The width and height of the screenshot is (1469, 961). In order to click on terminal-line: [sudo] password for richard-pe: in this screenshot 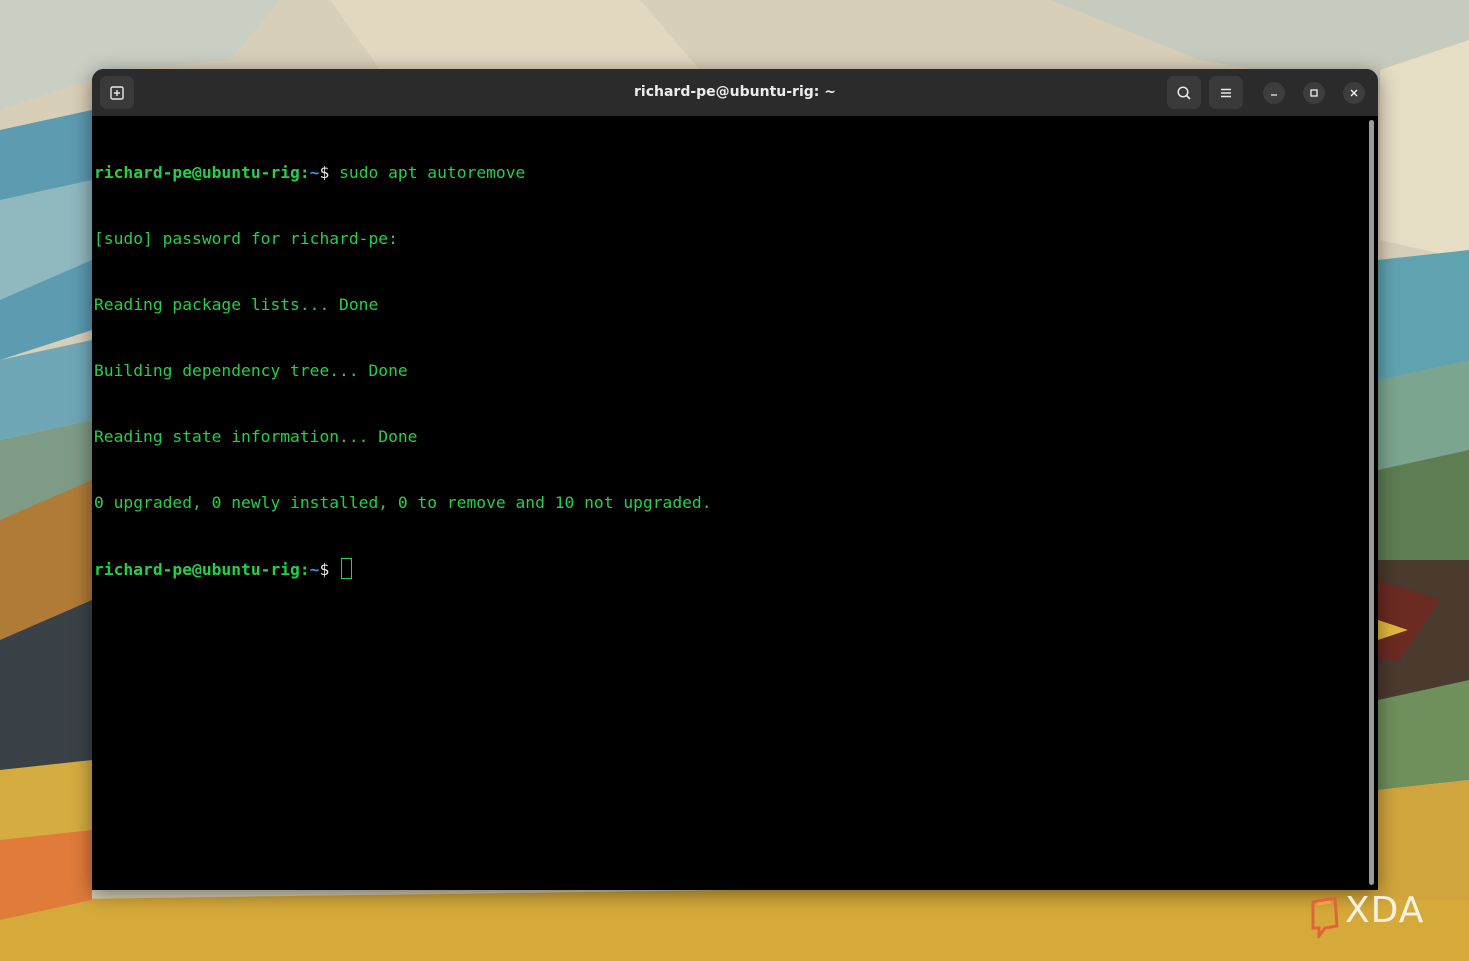, I will do `click(246, 238)`.